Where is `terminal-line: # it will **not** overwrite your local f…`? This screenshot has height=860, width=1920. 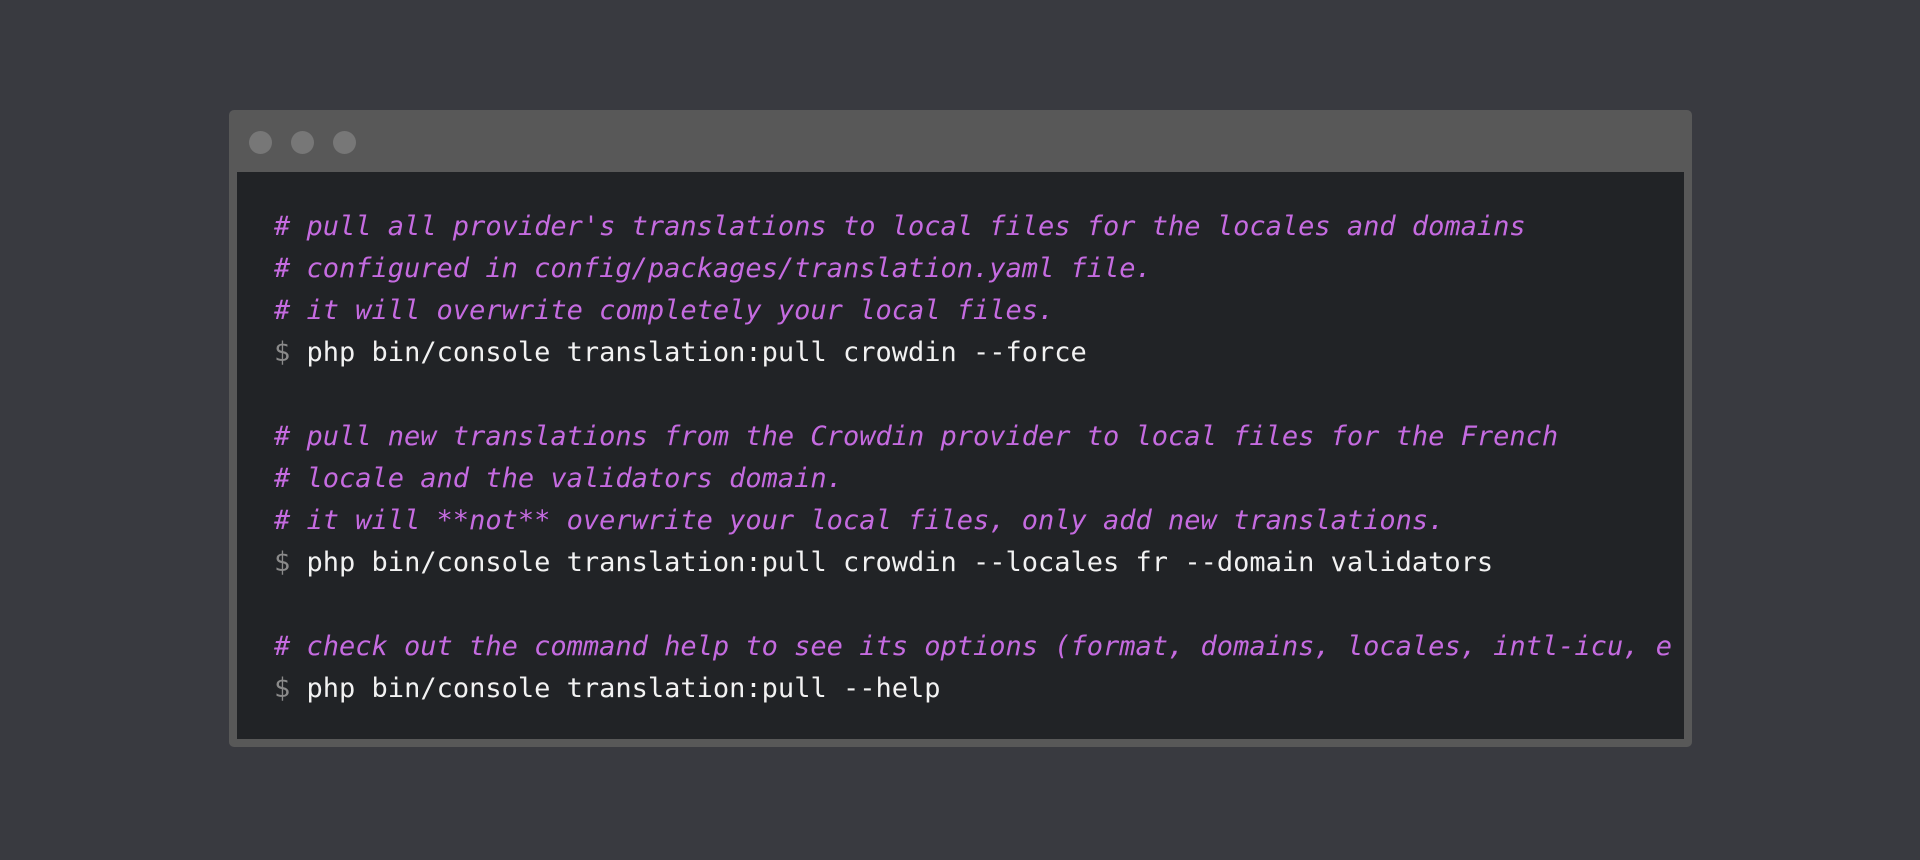 terminal-line: # it will **not** overwrite your local f… is located at coordinates (979, 521).